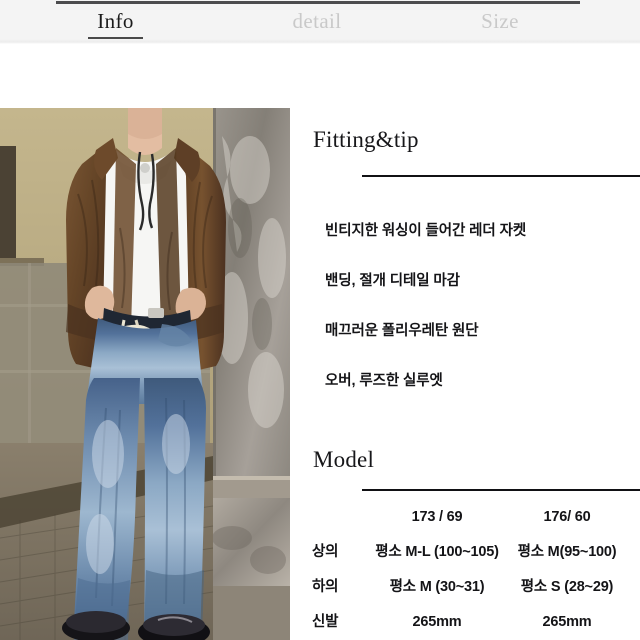 The image size is (640, 640). I want to click on tab-bar-top-rule, so click(318, 2).